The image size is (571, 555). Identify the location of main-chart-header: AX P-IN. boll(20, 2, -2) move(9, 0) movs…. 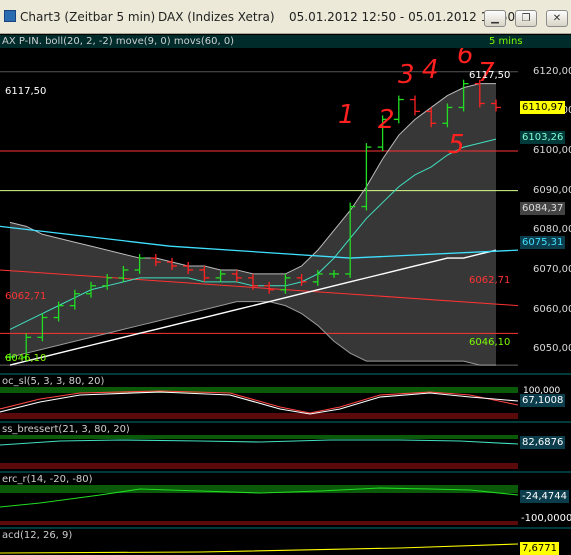
(285, 41).